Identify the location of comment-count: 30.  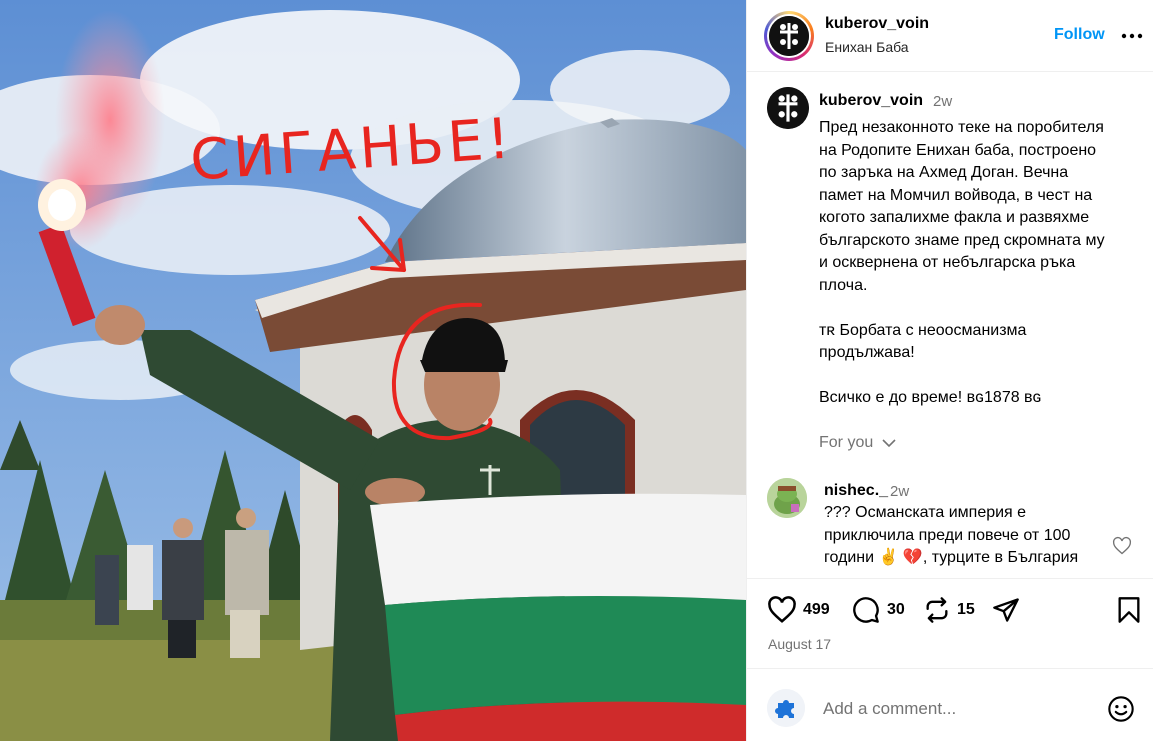
(896, 610).